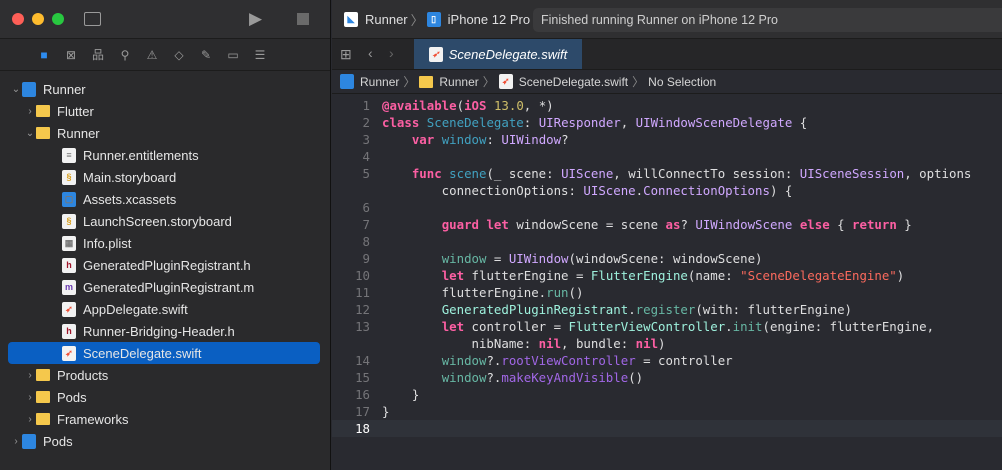  What do you see at coordinates (667, 139) in the screenshot?
I see `code-line: 3 var window: UIWindow?` at bounding box center [667, 139].